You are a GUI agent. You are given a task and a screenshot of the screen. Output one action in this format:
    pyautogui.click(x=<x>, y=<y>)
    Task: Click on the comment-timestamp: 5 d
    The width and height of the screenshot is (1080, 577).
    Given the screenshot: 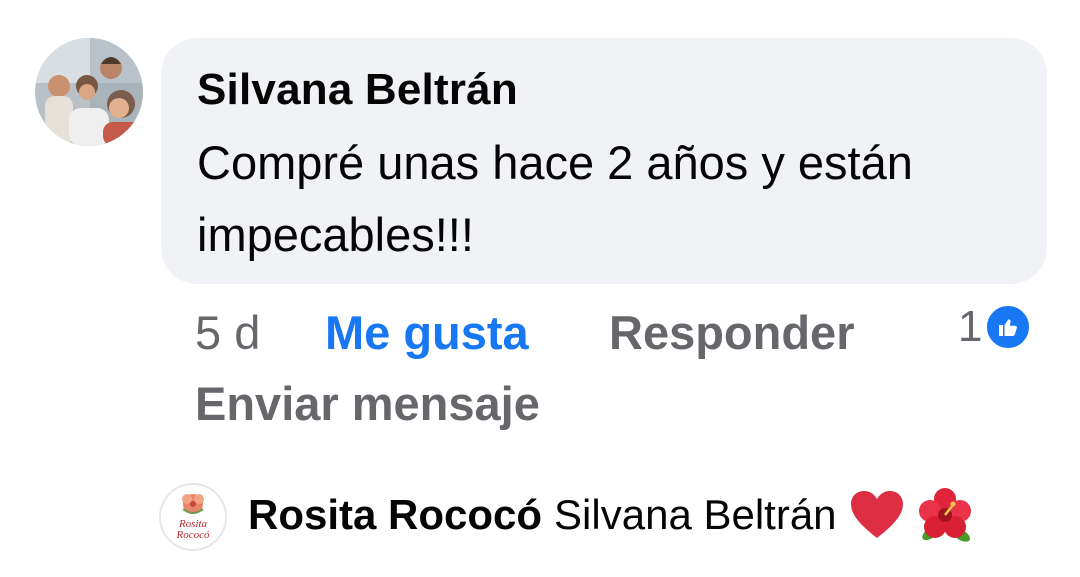 What is the action you would take?
    pyautogui.click(x=227, y=333)
    